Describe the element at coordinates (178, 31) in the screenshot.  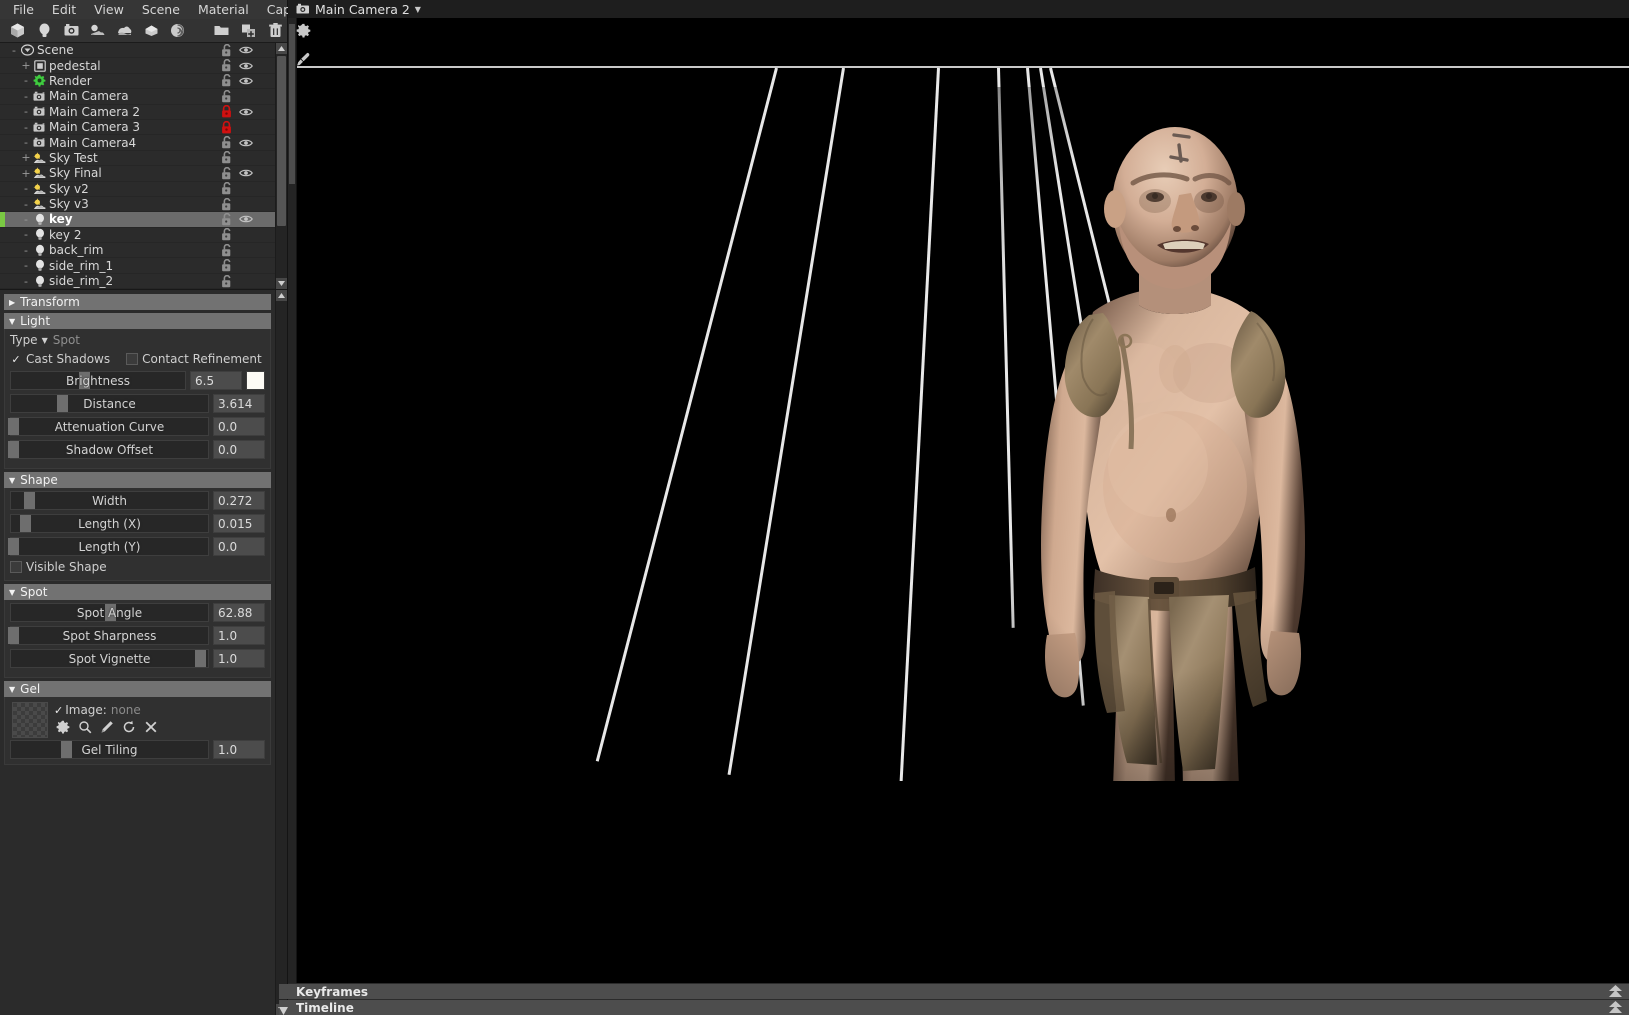
I see `add-material-button` at that location.